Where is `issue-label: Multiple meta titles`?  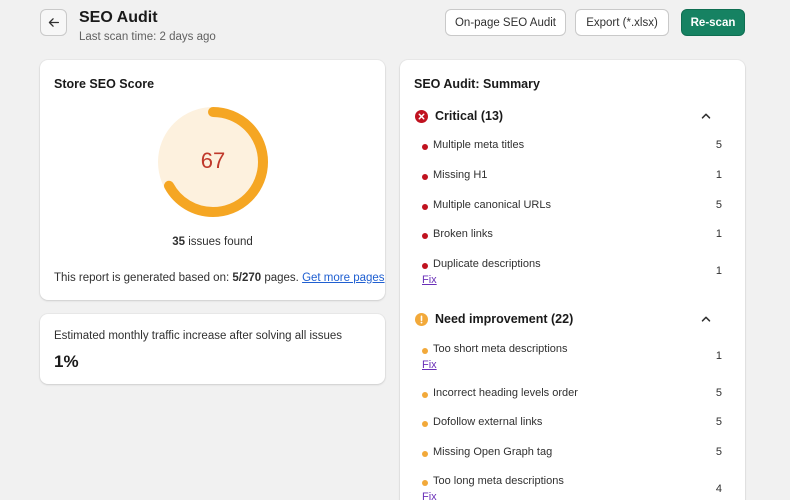 issue-label: Multiple meta titles is located at coordinates (479, 145).